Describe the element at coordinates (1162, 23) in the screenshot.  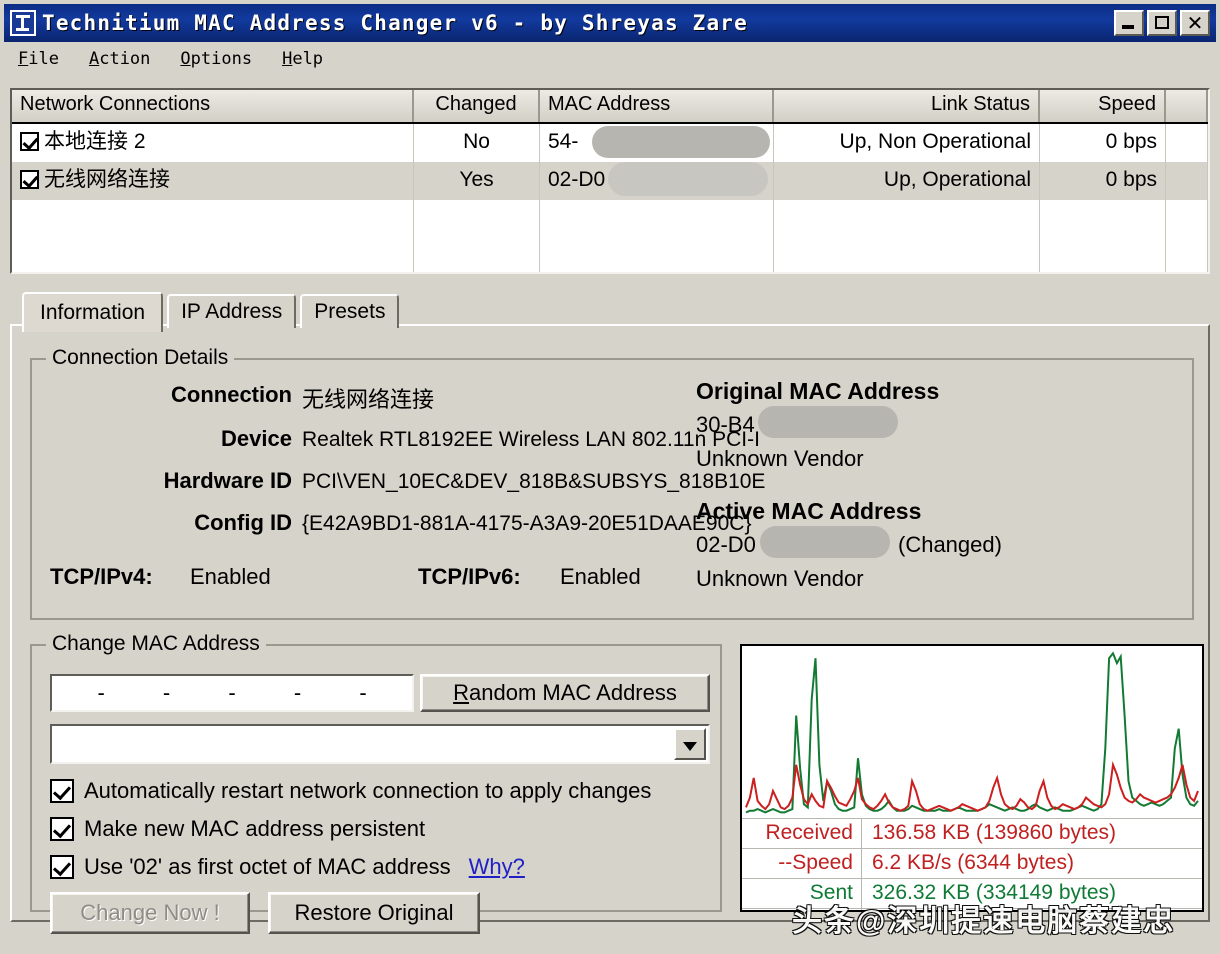
I see `maximize-button` at that location.